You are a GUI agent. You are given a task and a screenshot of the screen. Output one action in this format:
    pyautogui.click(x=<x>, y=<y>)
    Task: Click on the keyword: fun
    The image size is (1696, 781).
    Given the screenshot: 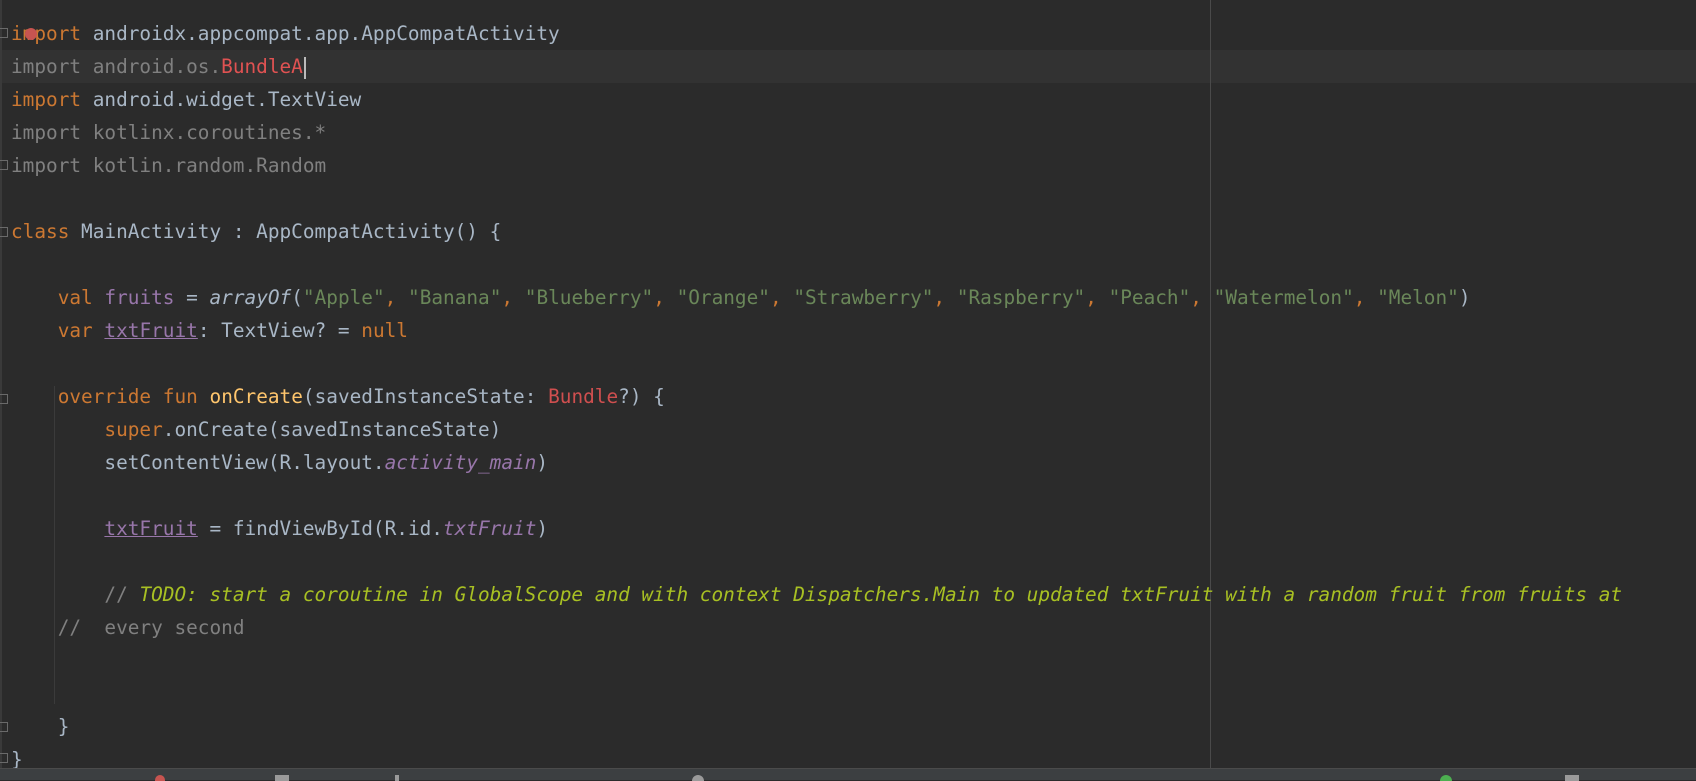 What is the action you would take?
    pyautogui.click(x=180, y=396)
    